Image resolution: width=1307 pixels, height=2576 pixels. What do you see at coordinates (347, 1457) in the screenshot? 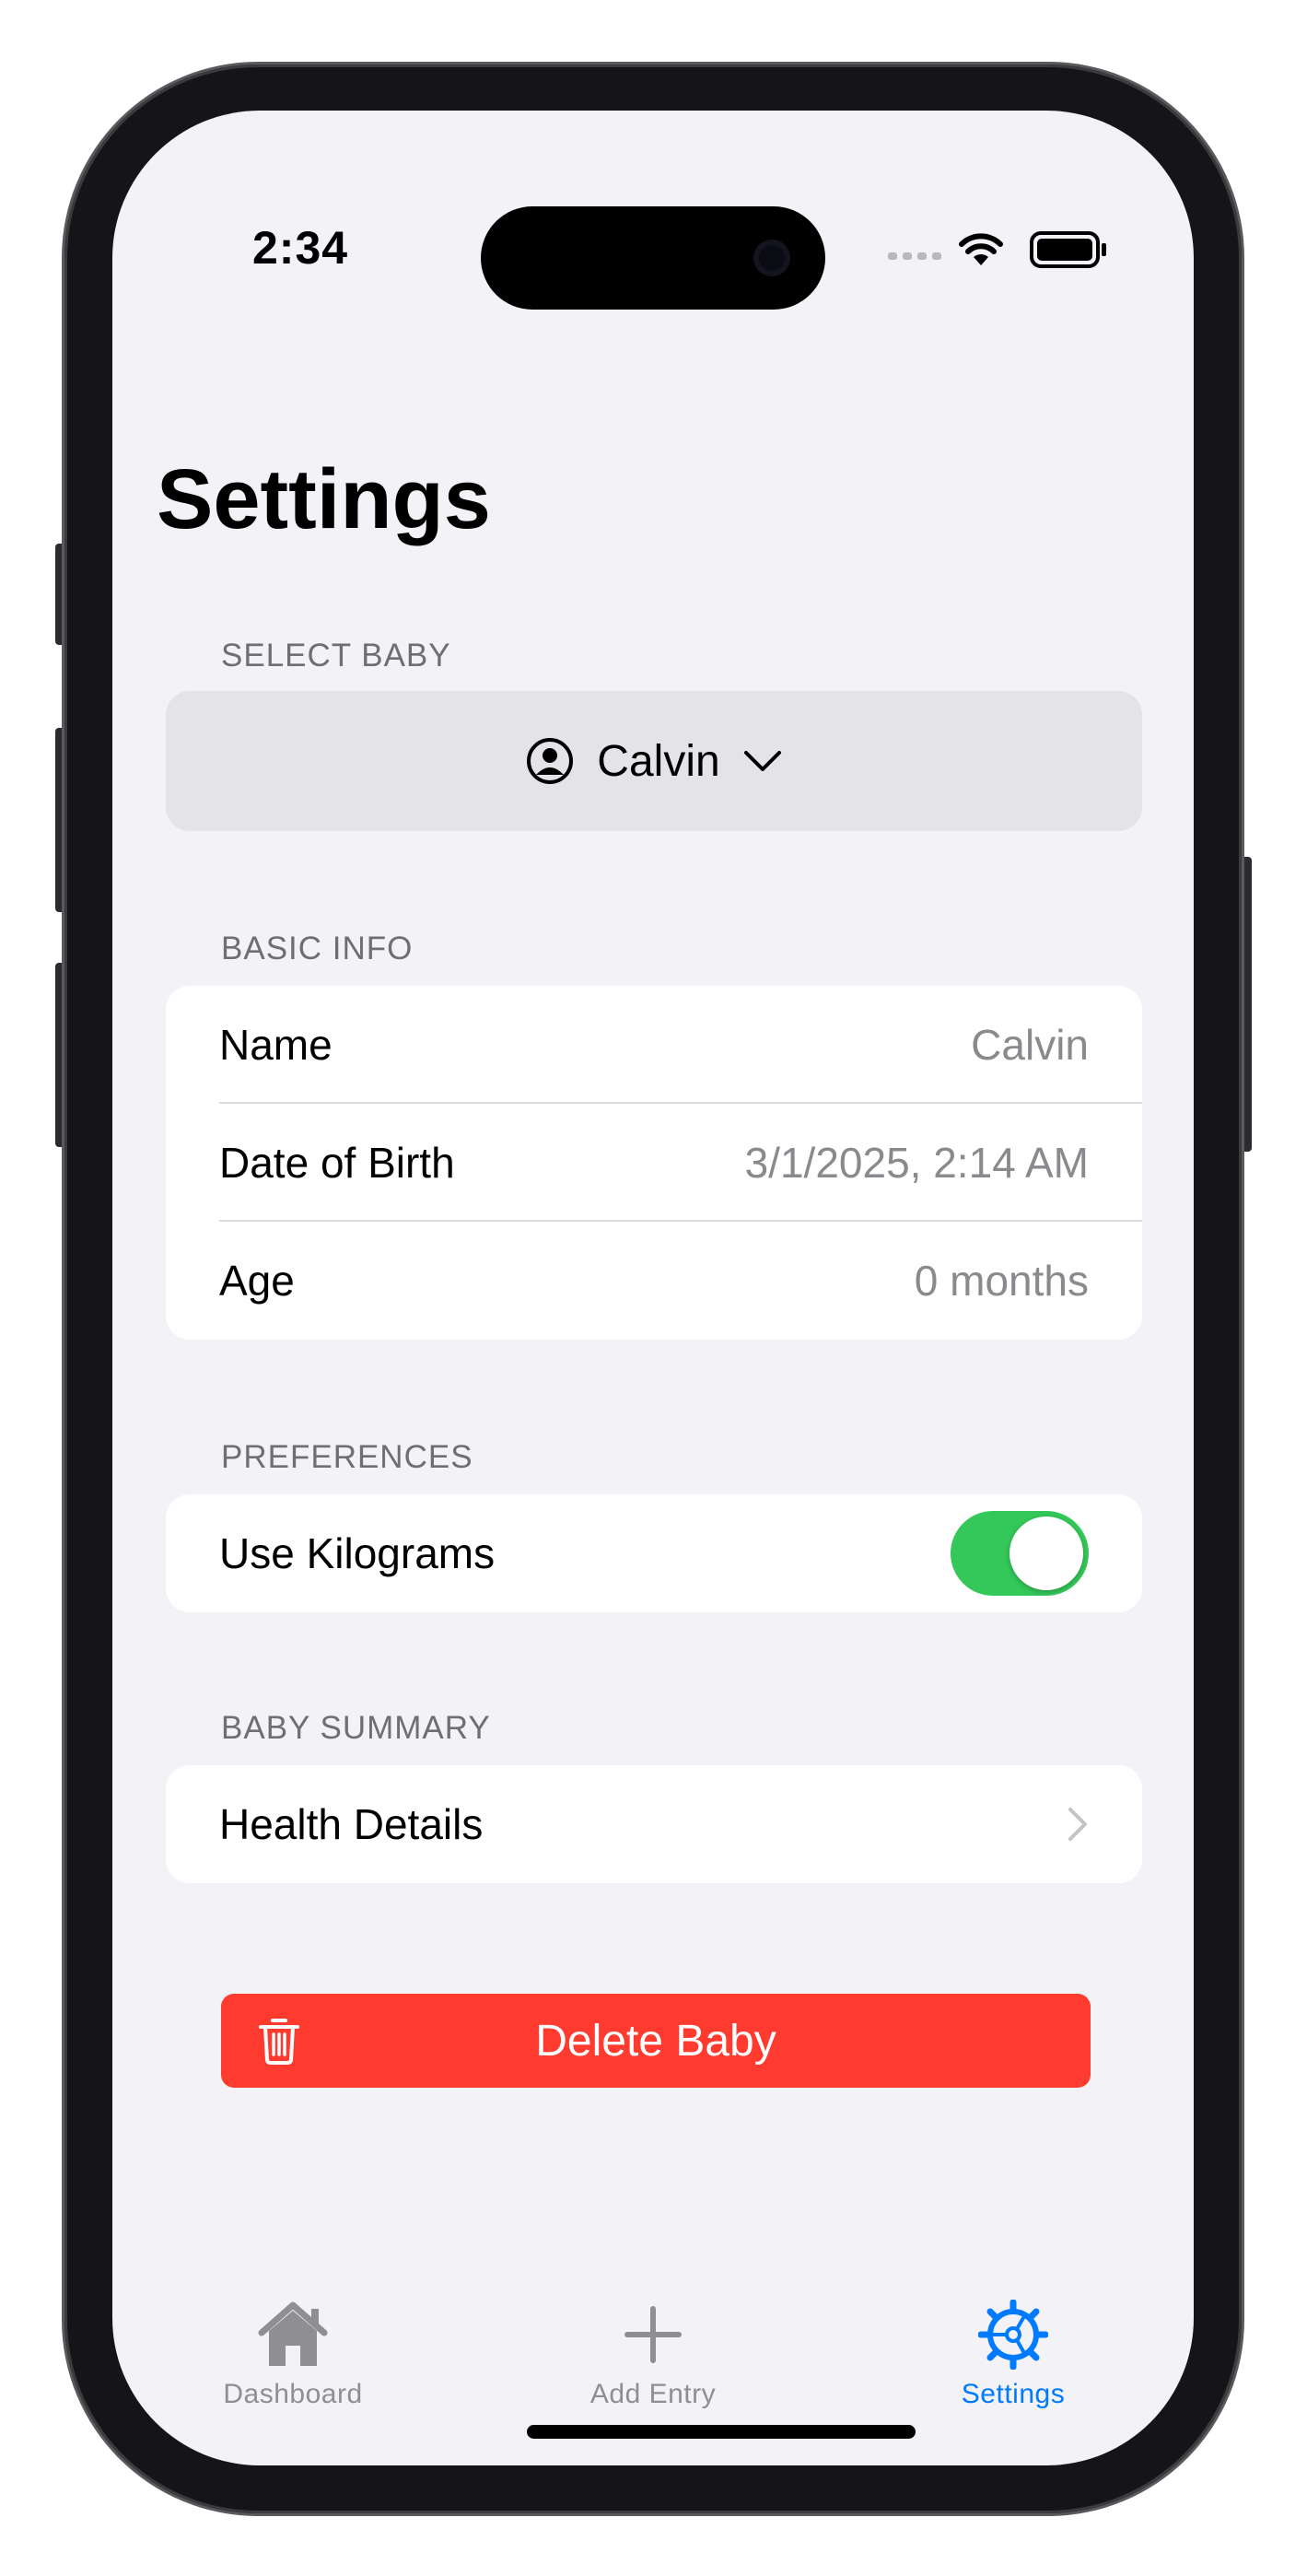
I see `preferences-header: PREFERENCES` at bounding box center [347, 1457].